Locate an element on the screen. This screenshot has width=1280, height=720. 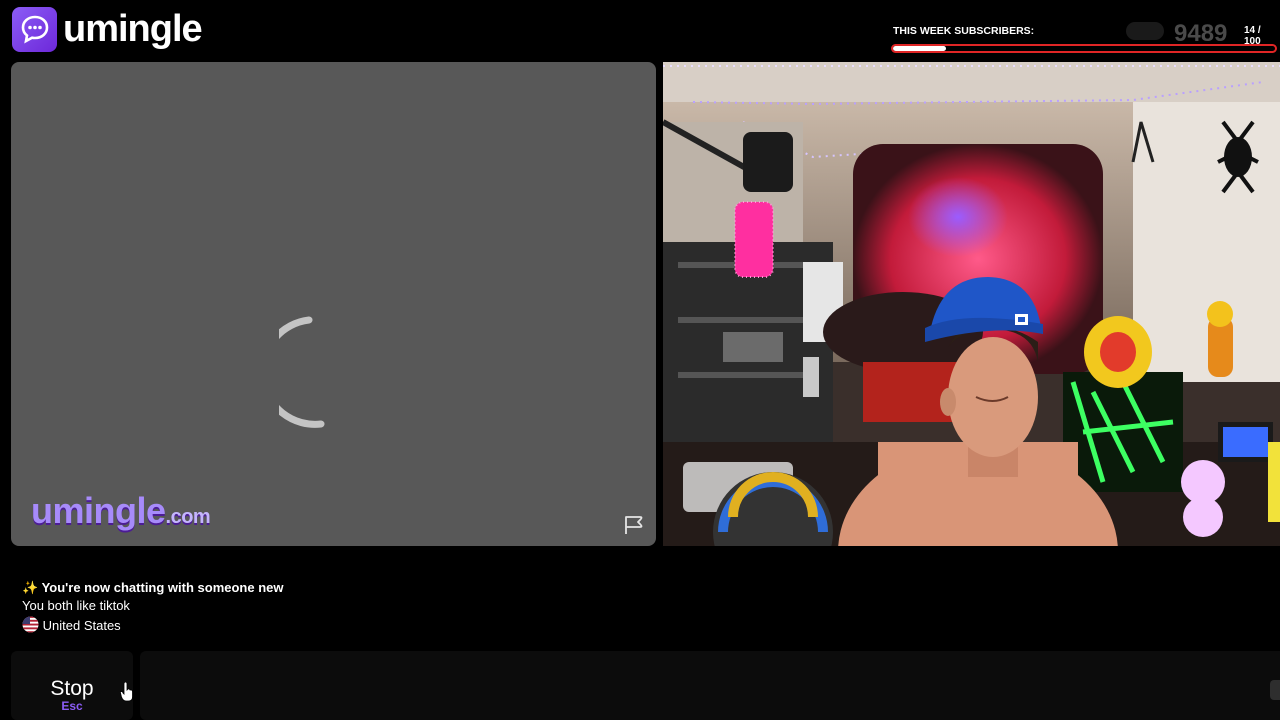
stop-button: Stop Esc is located at coordinates (72, 685).